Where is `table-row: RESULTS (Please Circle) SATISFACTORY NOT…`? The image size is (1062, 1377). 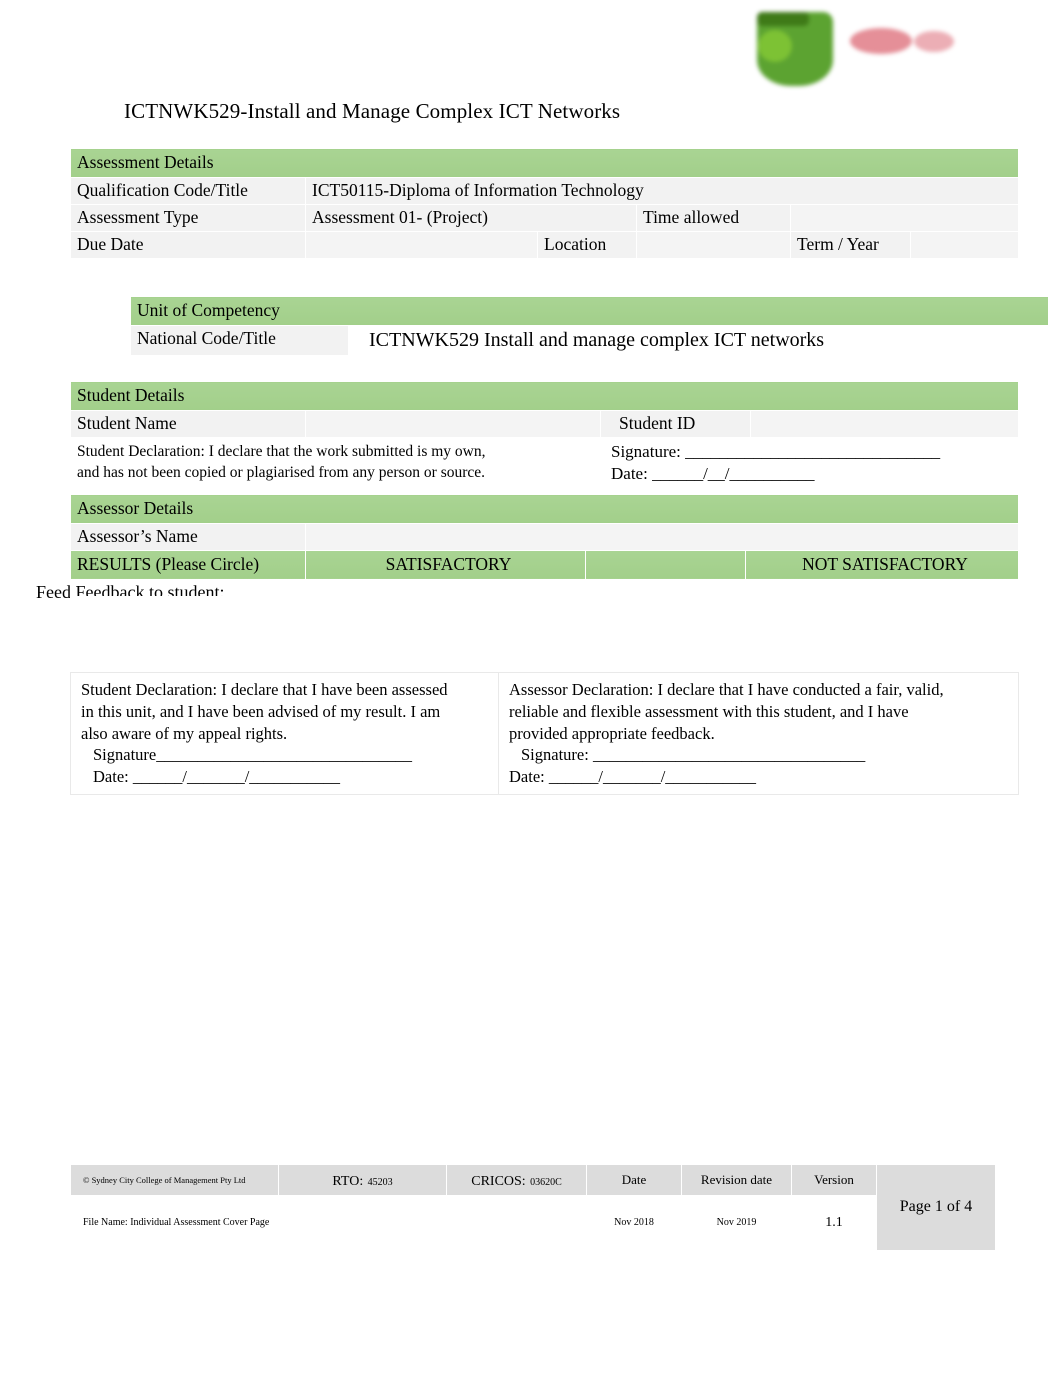 table-row: RESULTS (Please Circle) SATISFACTORY NOT… is located at coordinates (545, 564).